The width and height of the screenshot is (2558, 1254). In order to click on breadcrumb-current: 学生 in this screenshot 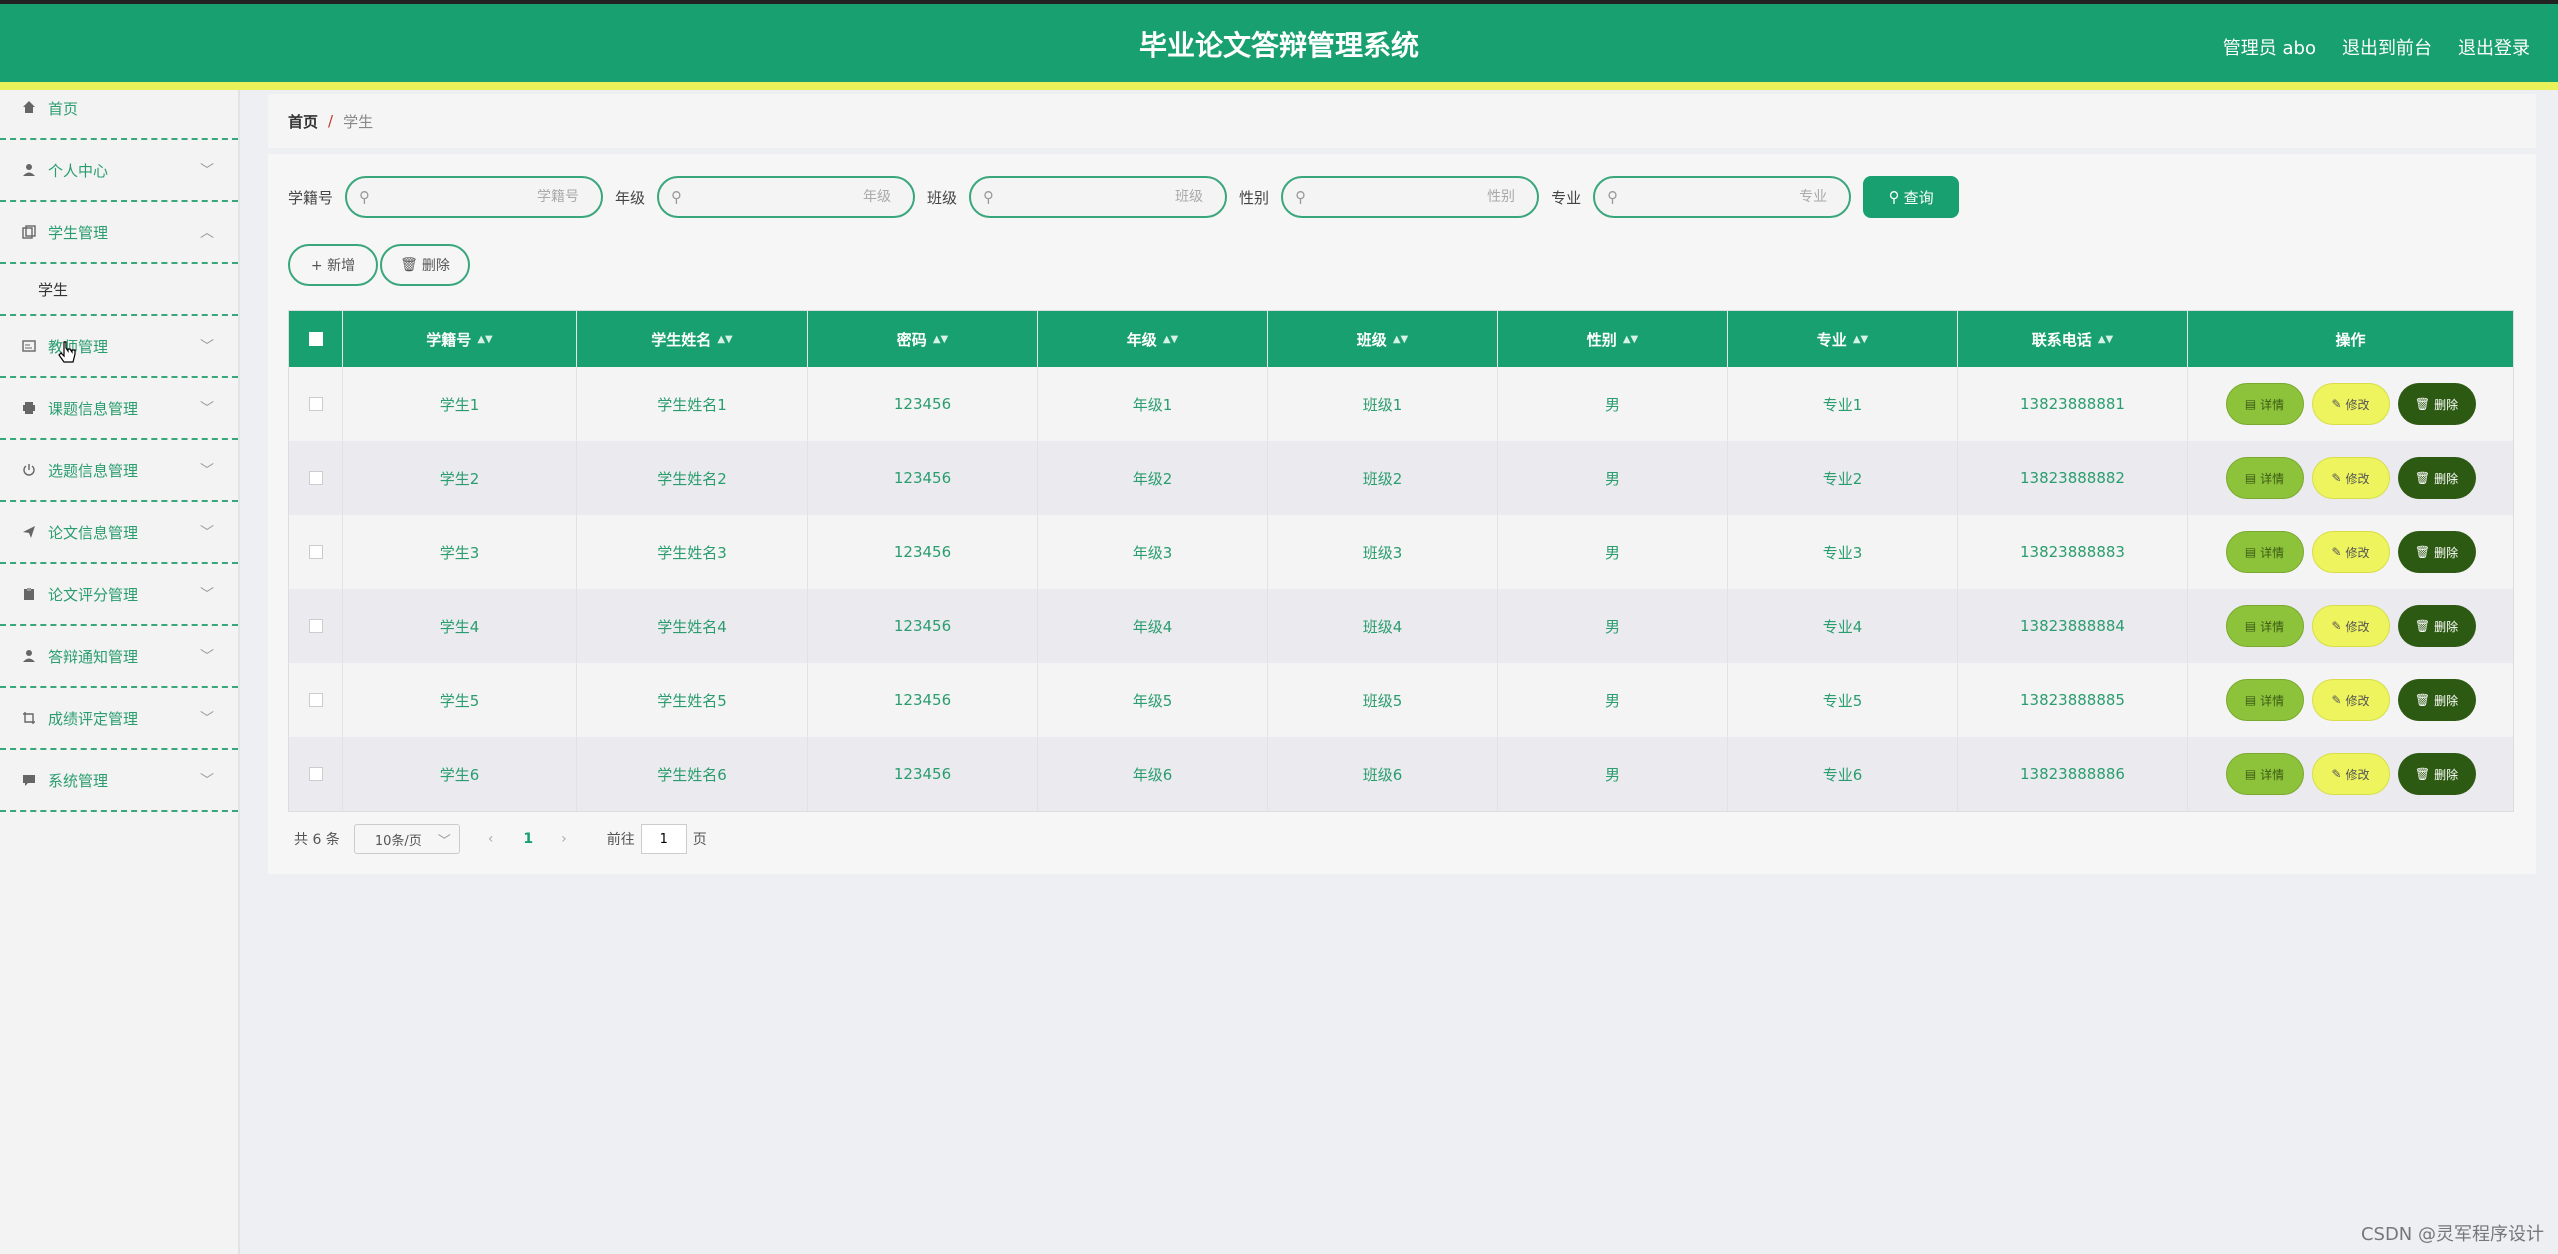, I will do `click(358, 121)`.